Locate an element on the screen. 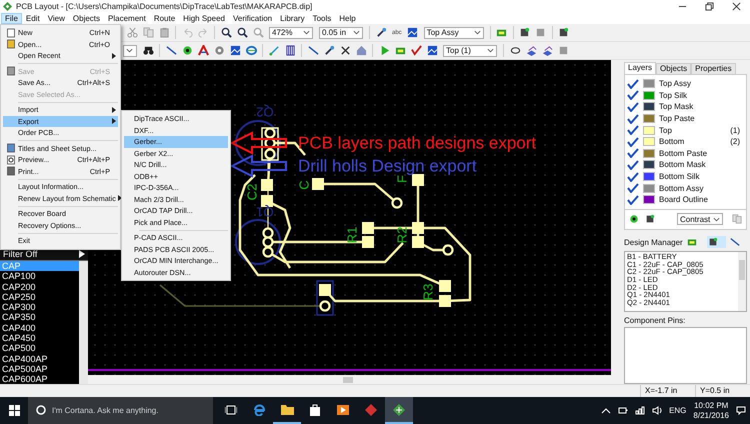 The image size is (750, 424). layer-dropdown: Top (1) is located at coordinates (470, 50).